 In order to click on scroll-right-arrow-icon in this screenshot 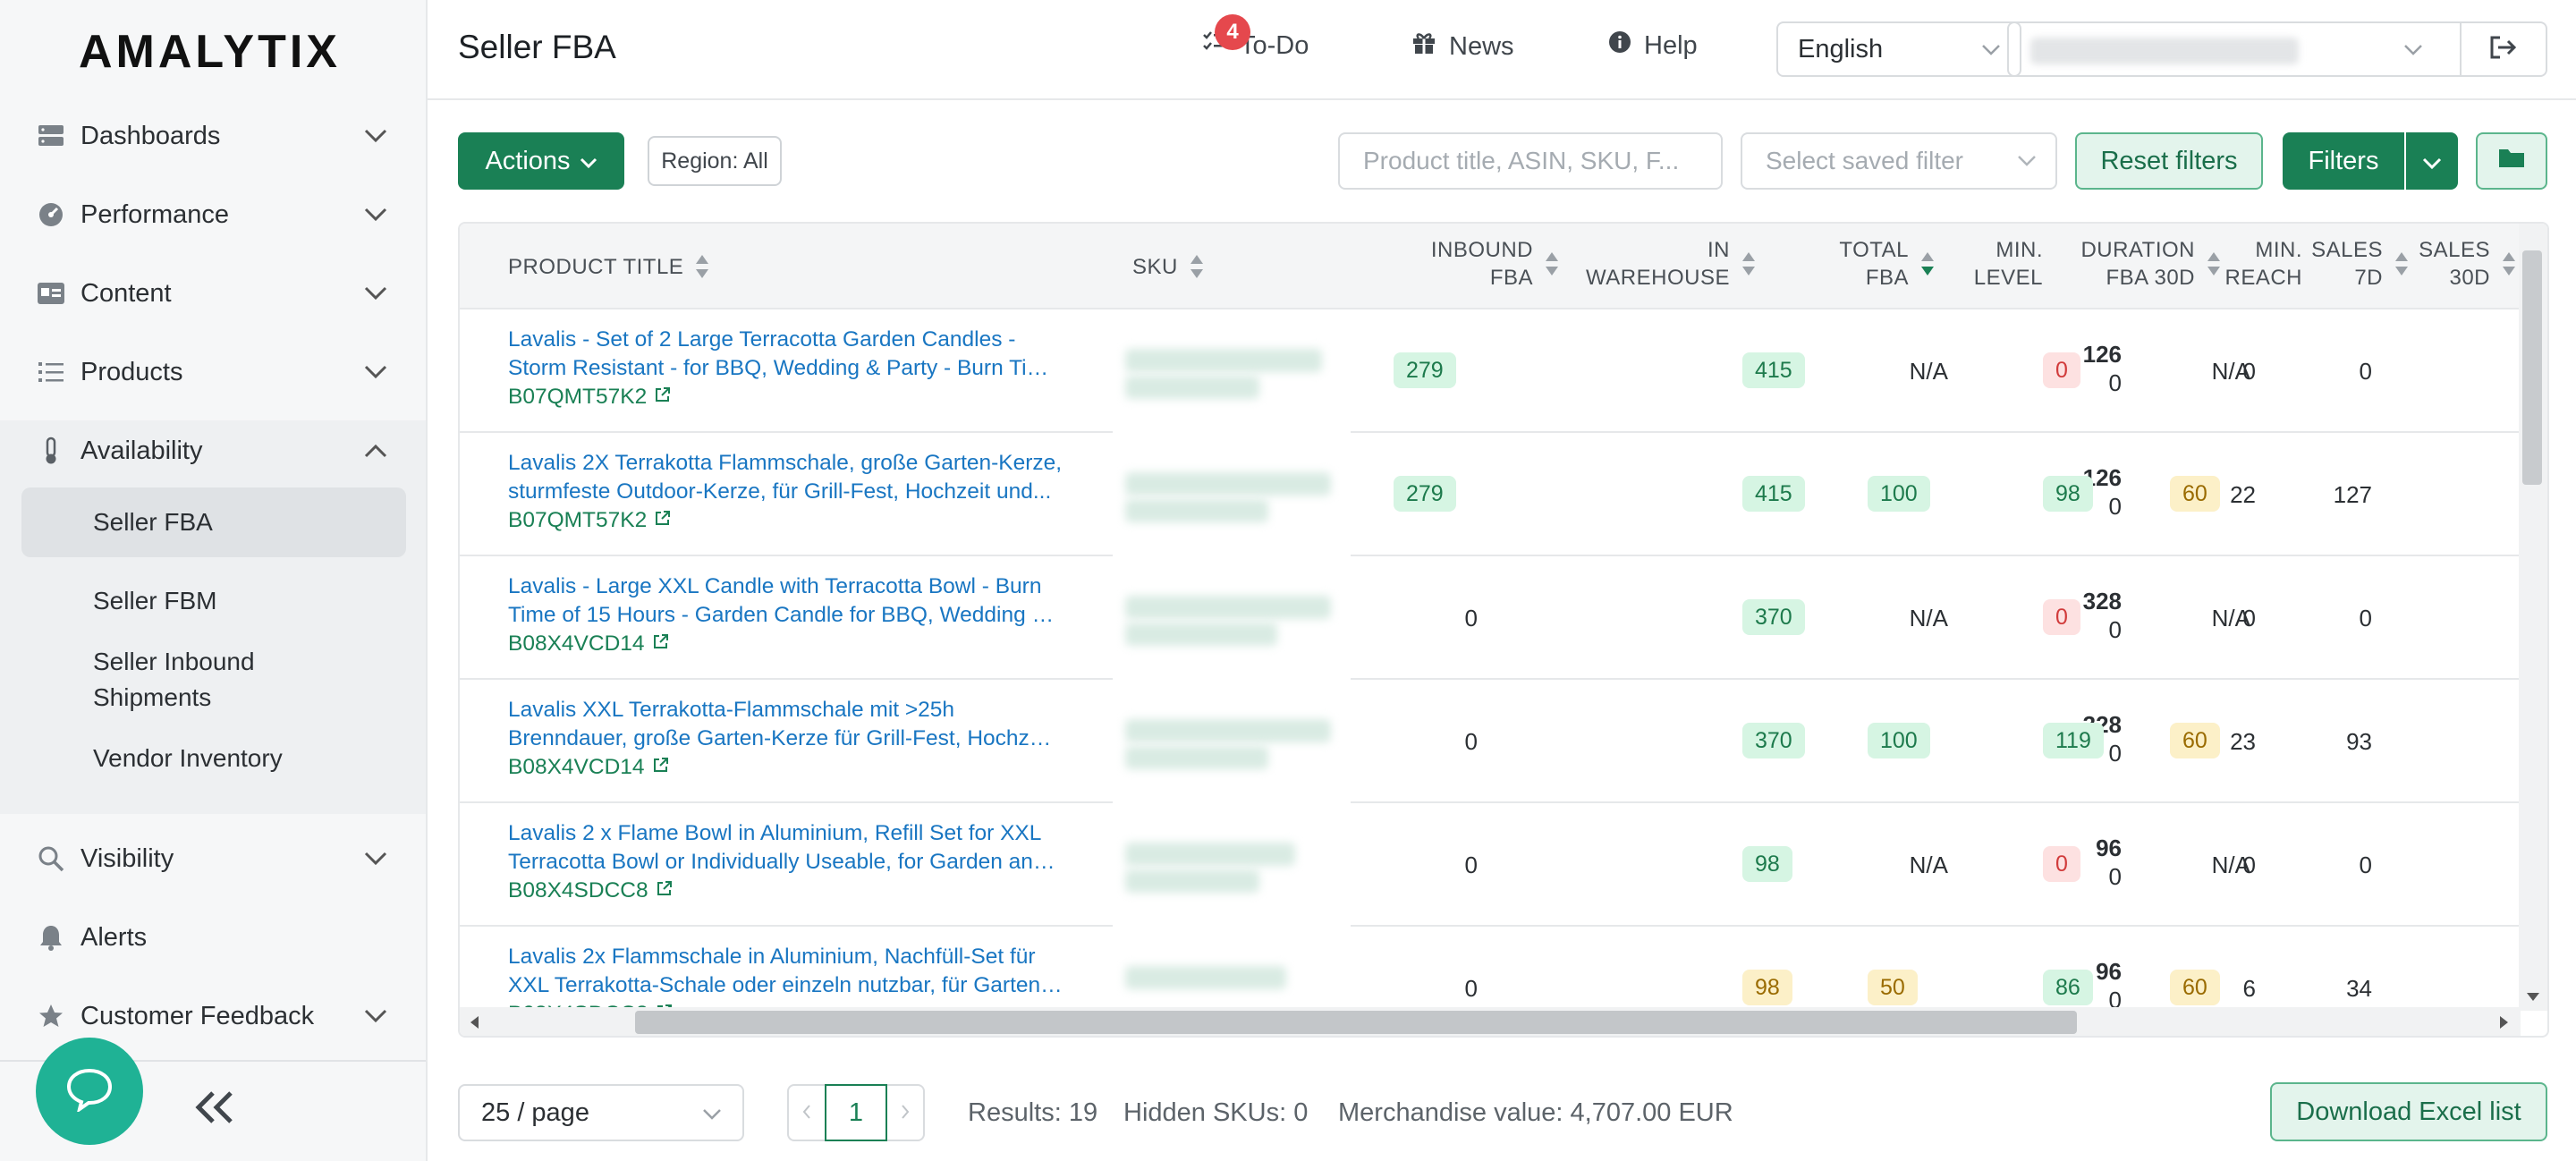, I will do `click(2503, 1024)`.